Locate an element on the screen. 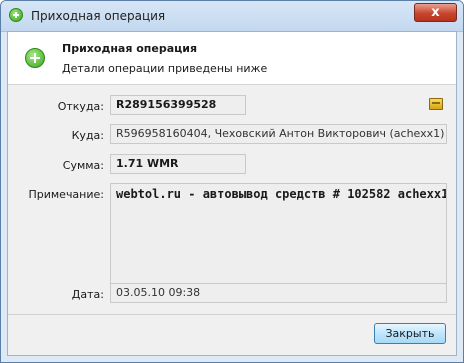 The height and width of the screenshot is (363, 464). date-field: 03.05.10 09:38 is located at coordinates (278, 293).